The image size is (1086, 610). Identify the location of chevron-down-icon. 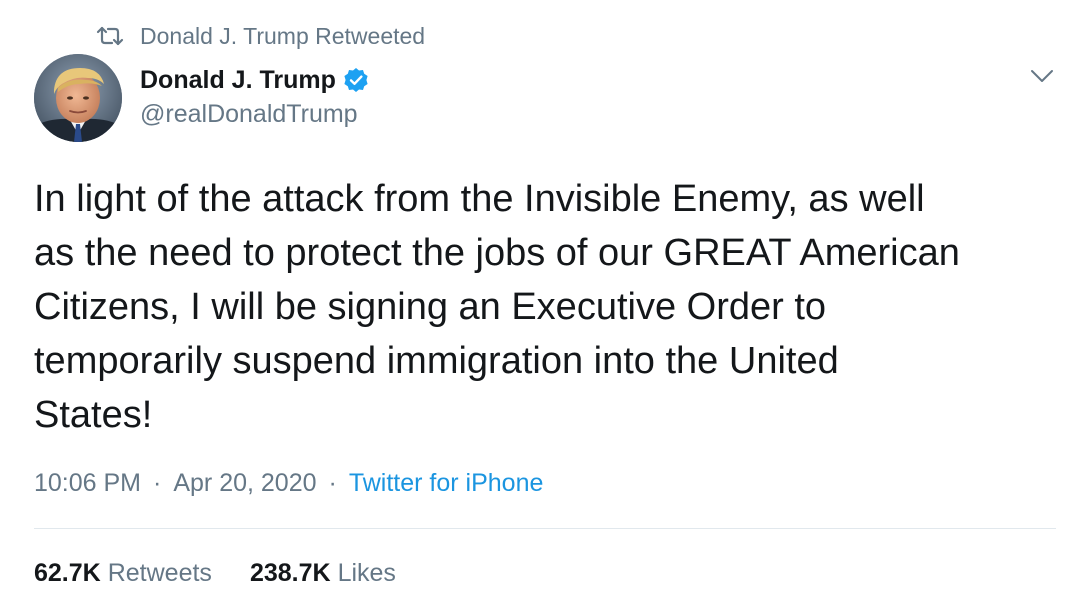
(1042, 76).